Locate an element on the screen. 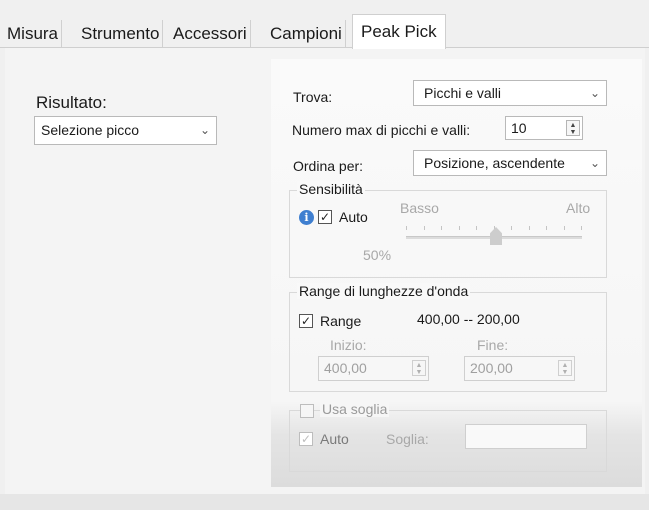  start-stepper: 400,00 ▲ ▼ is located at coordinates (373, 368).